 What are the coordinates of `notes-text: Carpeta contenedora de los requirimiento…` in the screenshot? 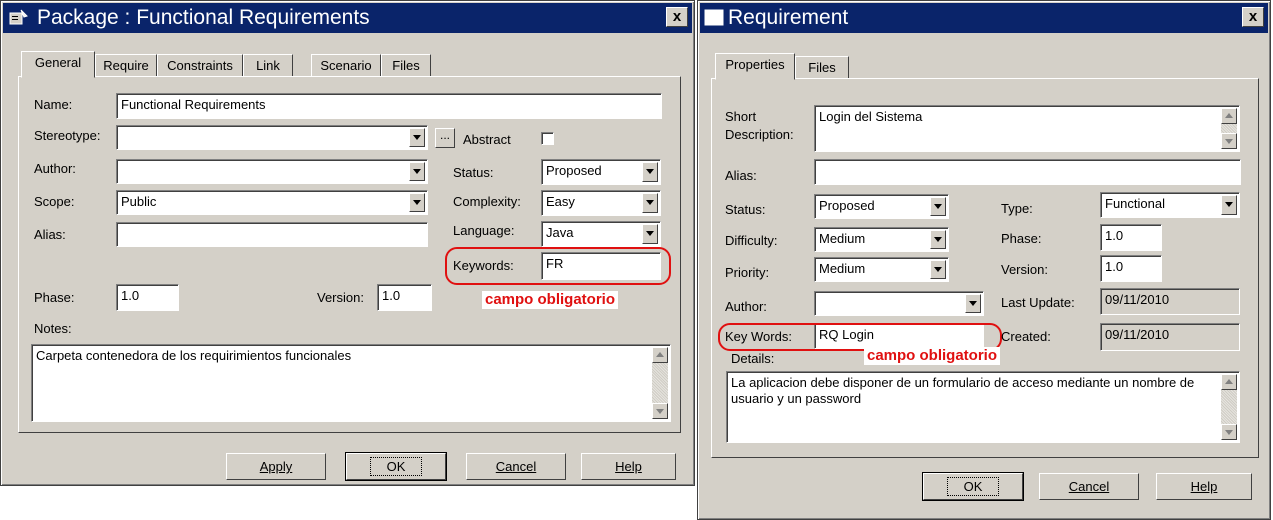 It's located at (194, 355).